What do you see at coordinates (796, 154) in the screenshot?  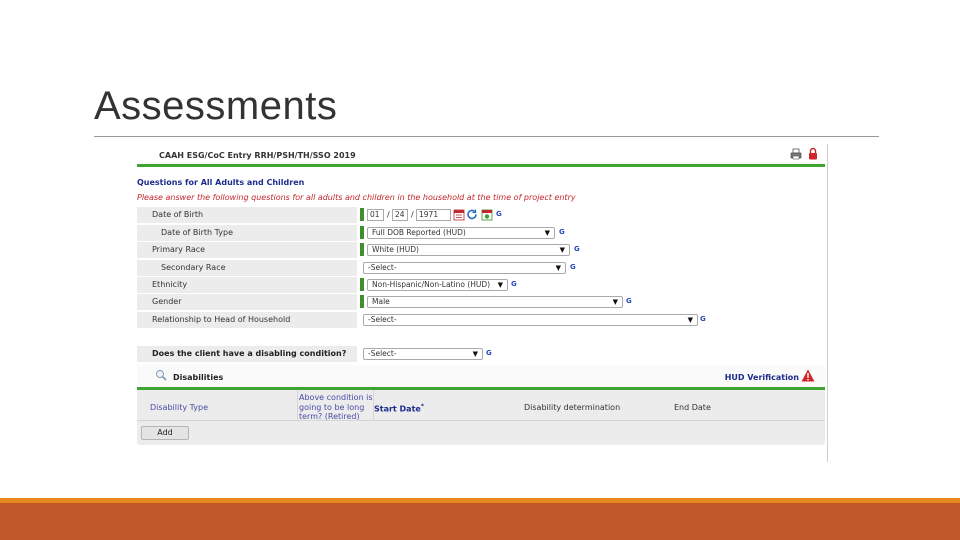 I see `print-icon` at bounding box center [796, 154].